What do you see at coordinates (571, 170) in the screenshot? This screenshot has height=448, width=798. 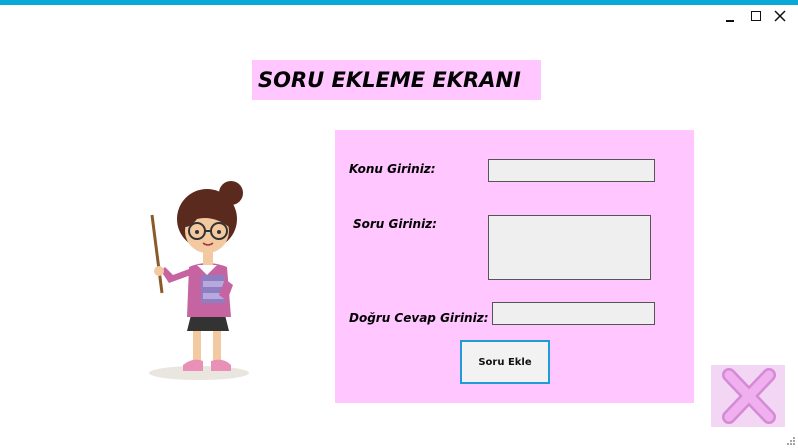 I see `topic-input` at bounding box center [571, 170].